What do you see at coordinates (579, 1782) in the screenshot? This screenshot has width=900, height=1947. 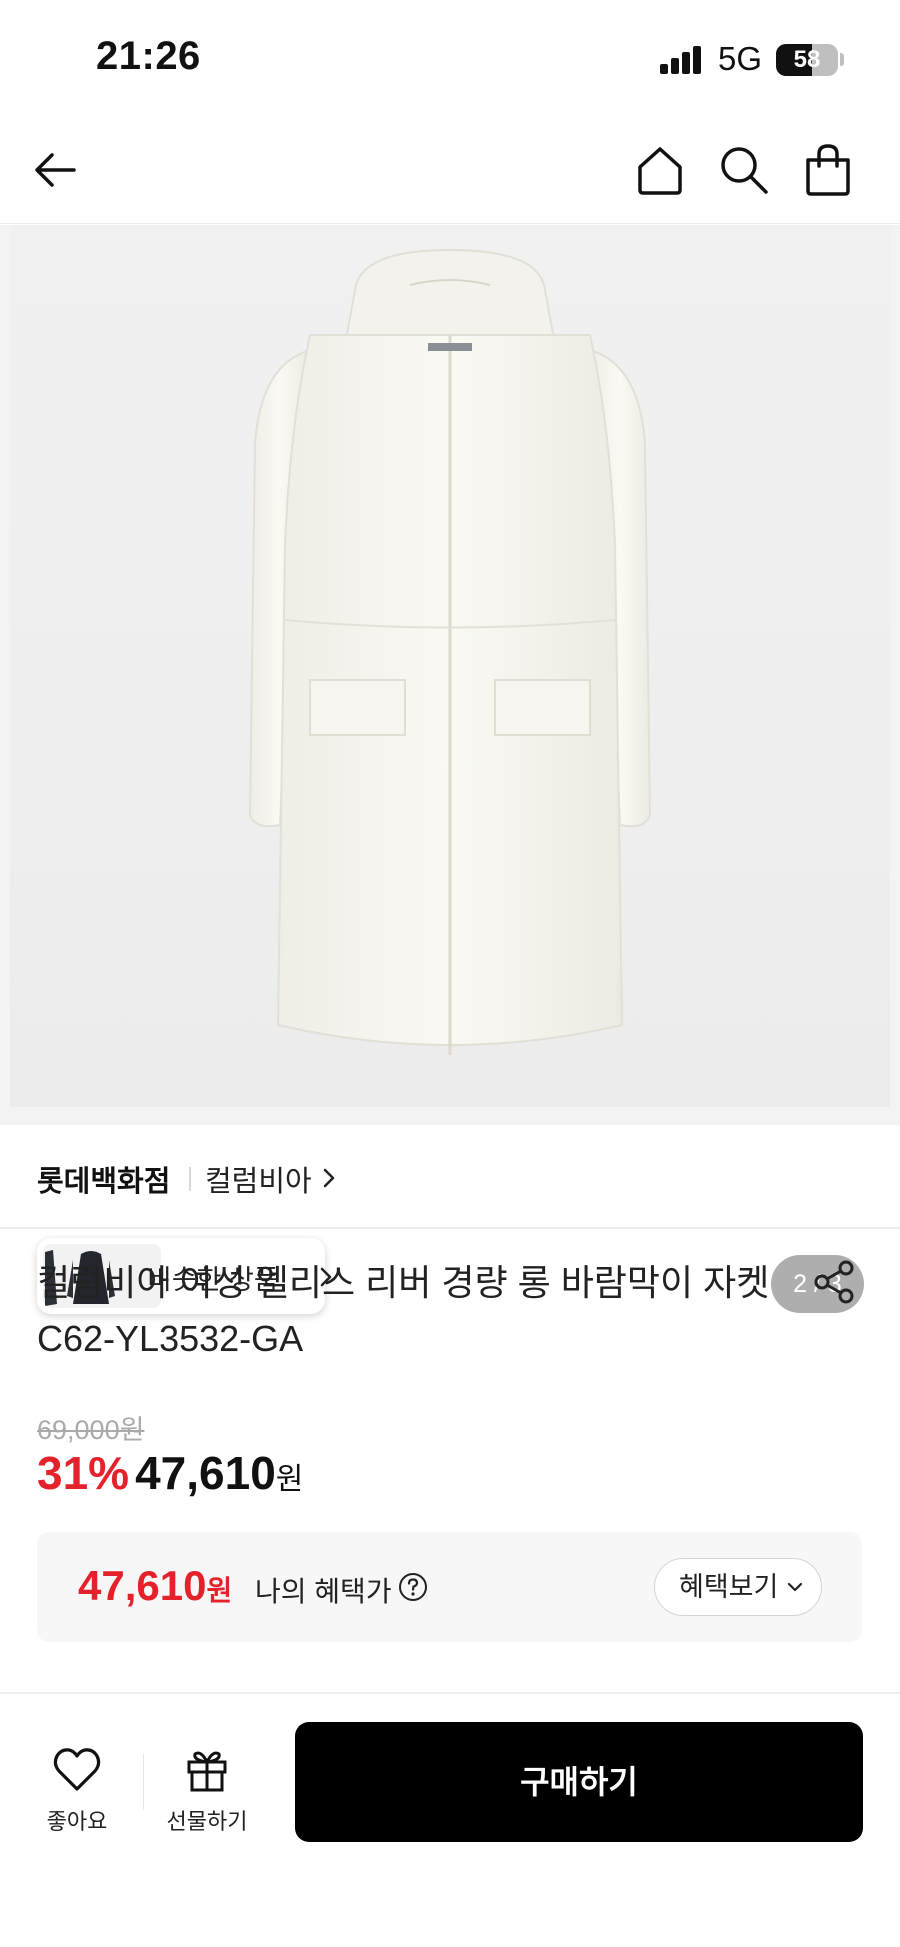 I see `buy-button: 구매하기` at bounding box center [579, 1782].